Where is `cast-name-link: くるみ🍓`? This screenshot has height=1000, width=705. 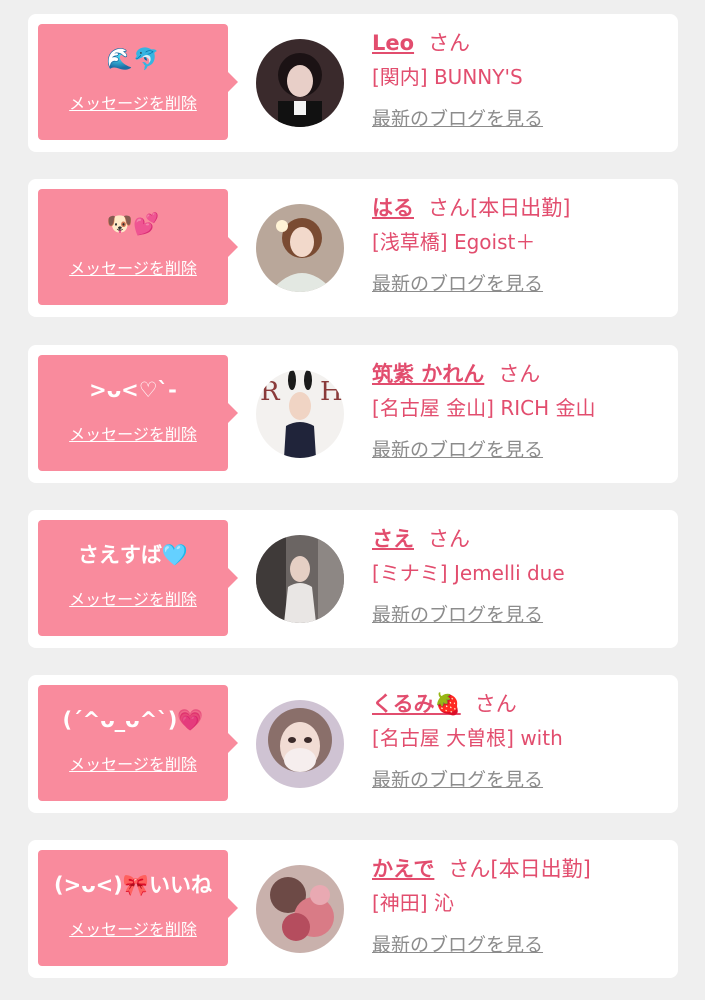
cast-name-link: くるみ🍓 is located at coordinates (416, 704).